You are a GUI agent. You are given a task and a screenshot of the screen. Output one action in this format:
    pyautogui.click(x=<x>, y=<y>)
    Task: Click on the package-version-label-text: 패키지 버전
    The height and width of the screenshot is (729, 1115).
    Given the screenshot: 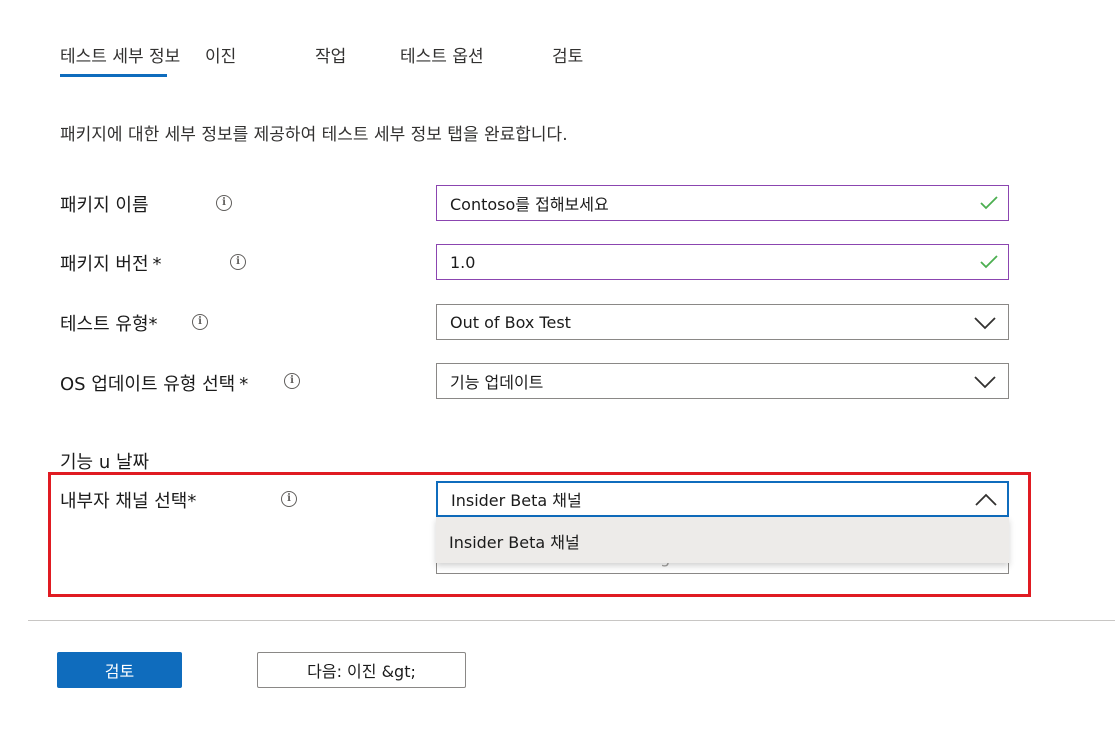 What is the action you would take?
    pyautogui.click(x=104, y=264)
    